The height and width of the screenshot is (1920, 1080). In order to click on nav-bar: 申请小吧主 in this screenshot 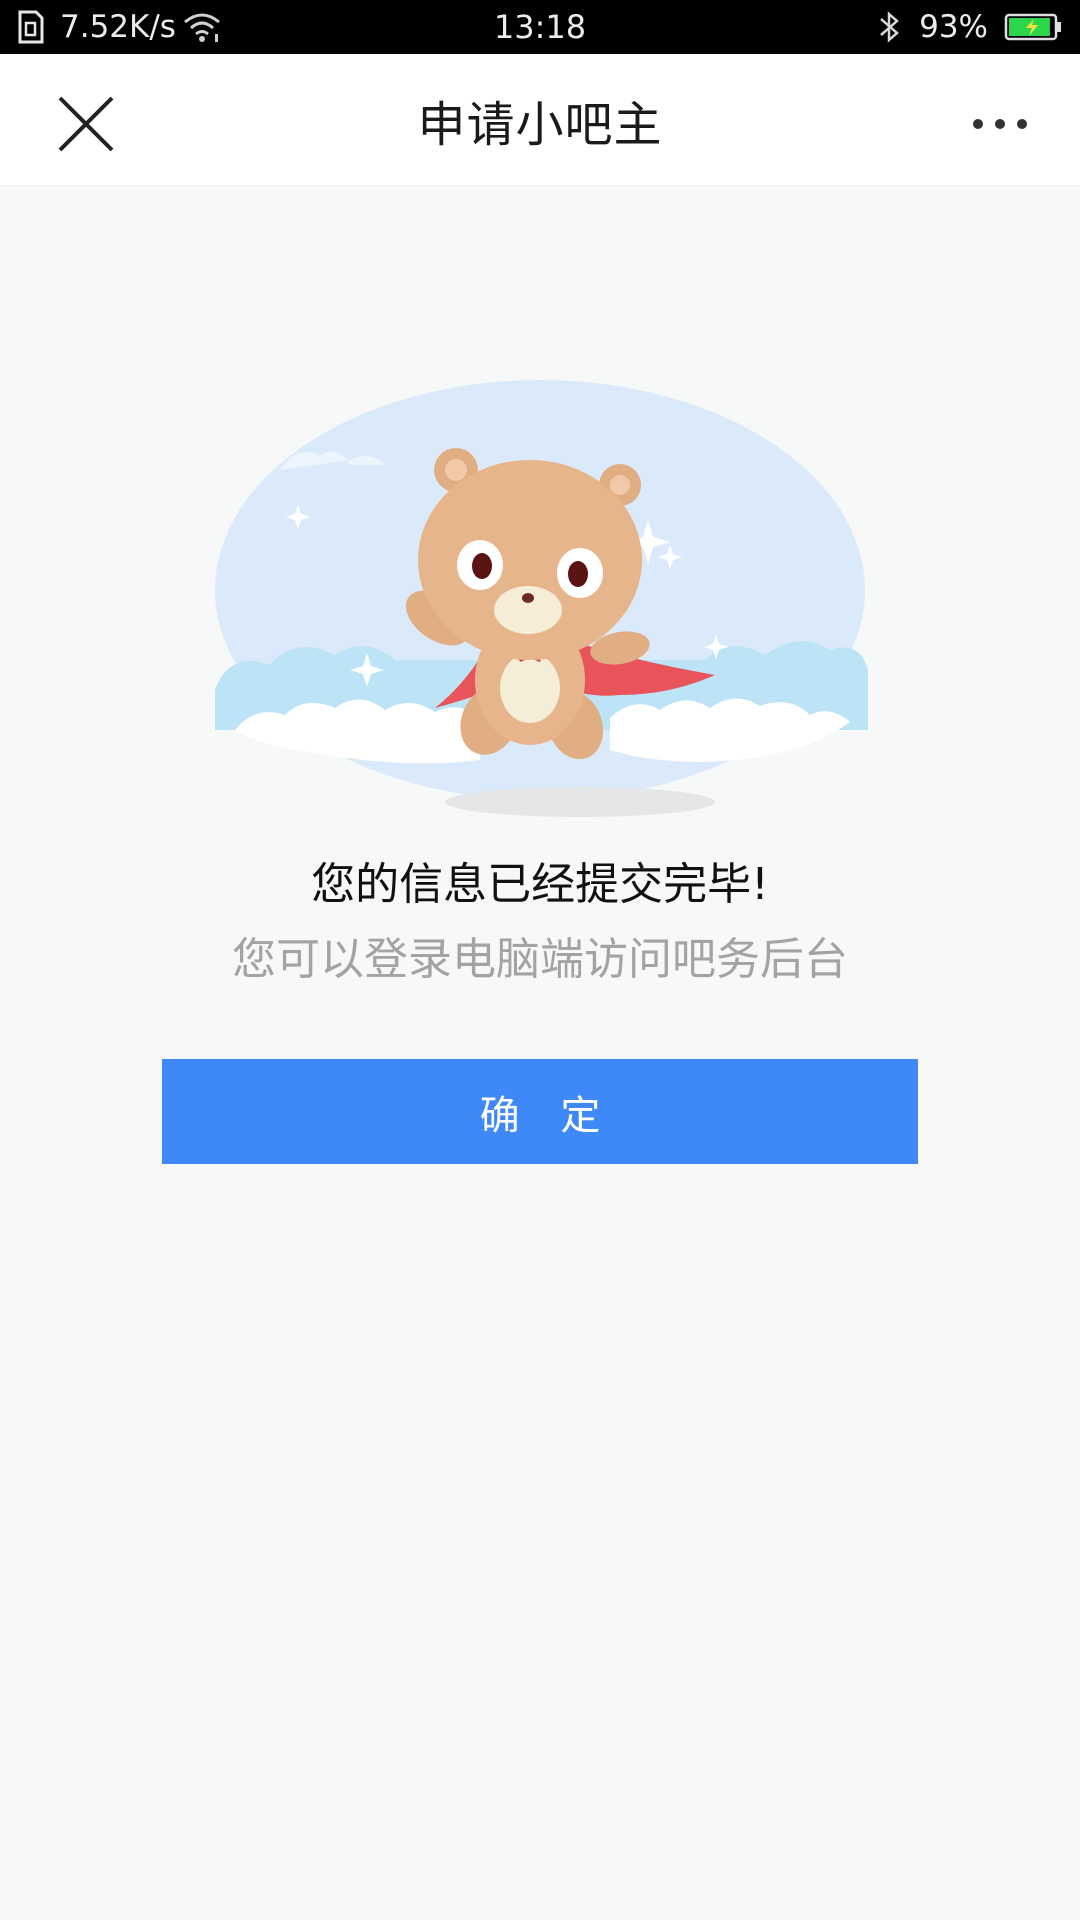, I will do `click(540, 120)`.